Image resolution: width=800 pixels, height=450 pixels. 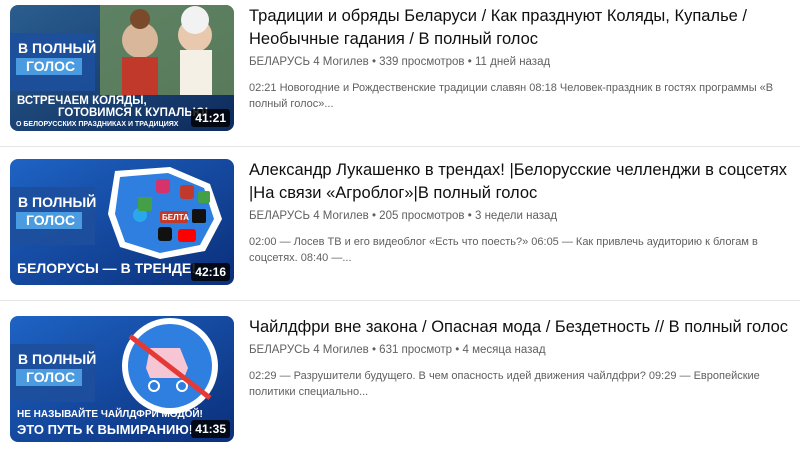 What do you see at coordinates (165, 234) in the screenshot?
I see `tiktok-icon` at bounding box center [165, 234].